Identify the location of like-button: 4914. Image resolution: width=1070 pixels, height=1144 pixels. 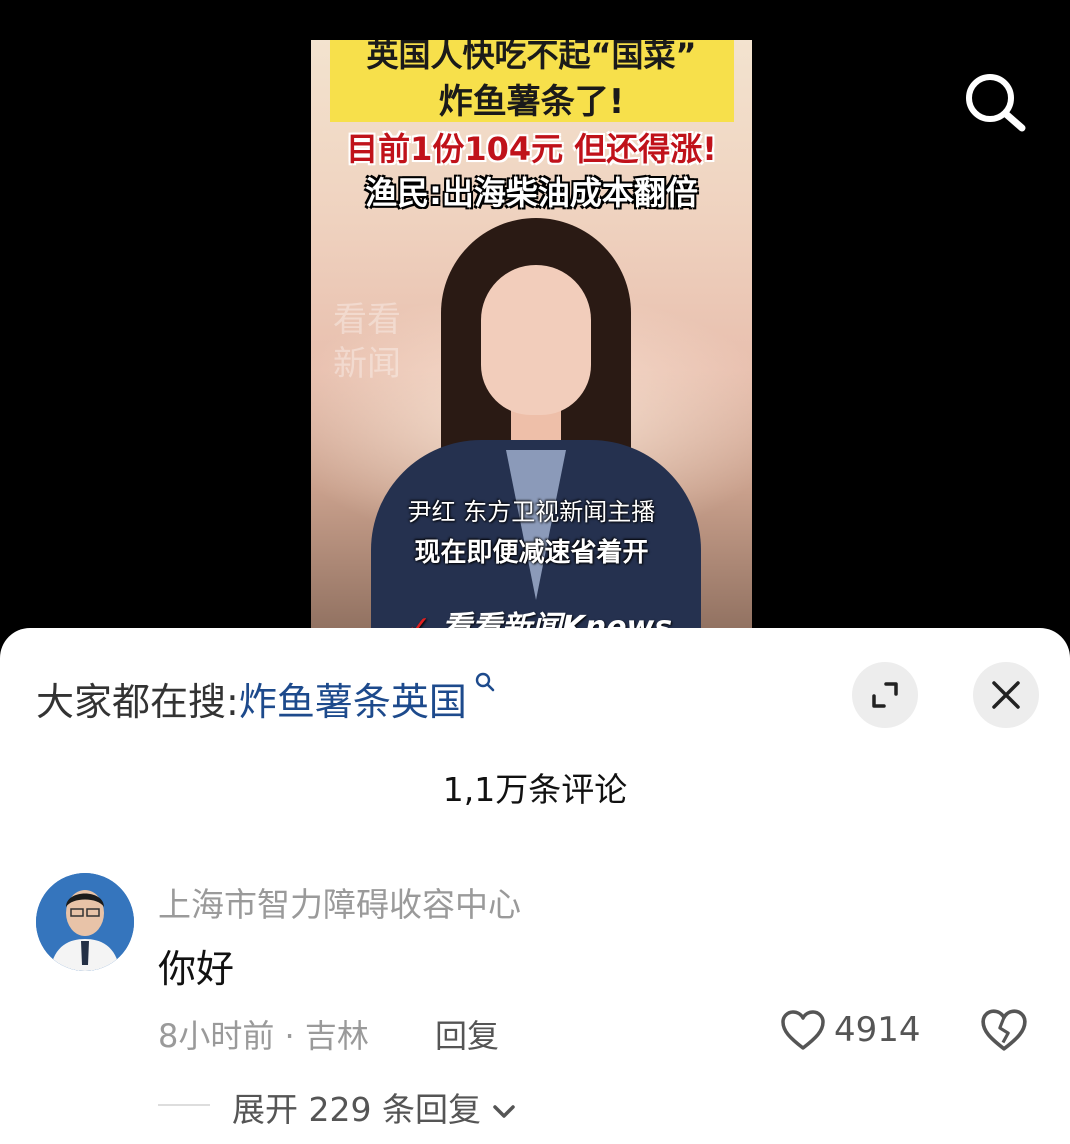
(850, 1030).